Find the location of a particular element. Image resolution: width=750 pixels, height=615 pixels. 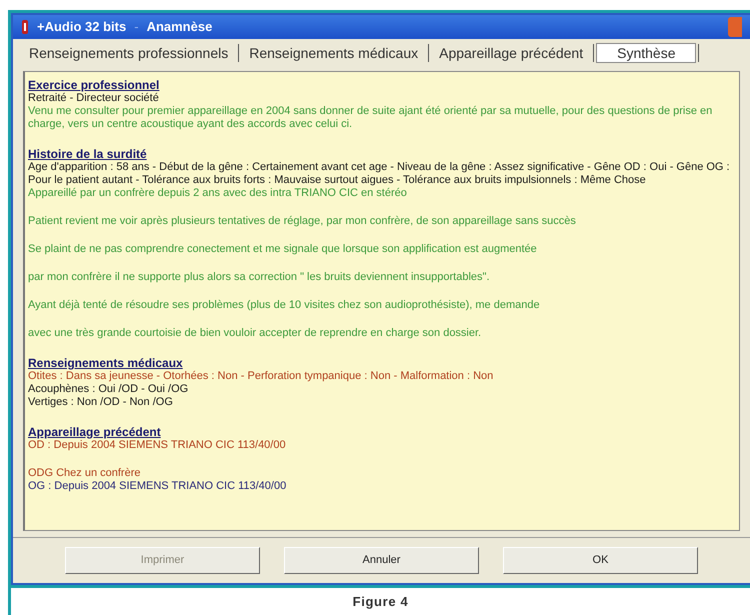

note-line: Retraité - Directeur société is located at coordinates (94, 98).